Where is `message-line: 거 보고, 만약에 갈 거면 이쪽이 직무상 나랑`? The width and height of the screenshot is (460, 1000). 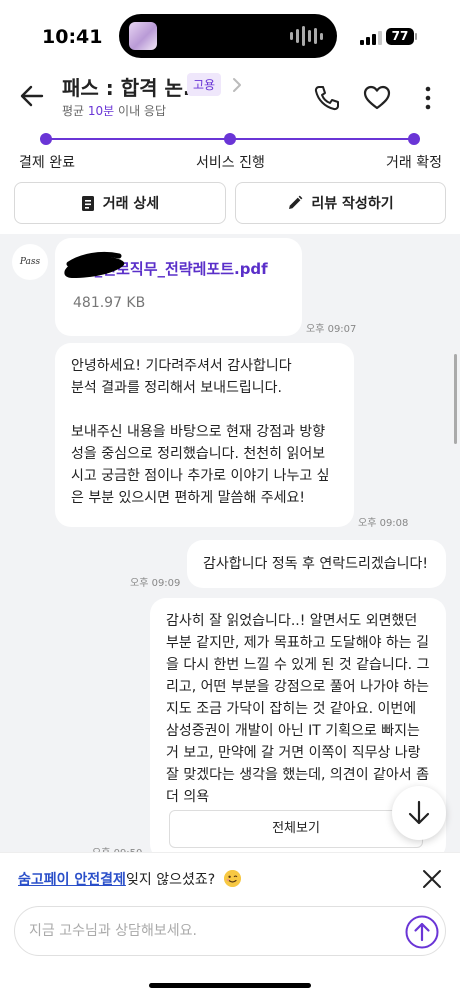
message-line: 거 보고, 만약에 갈 거면 이쪽이 직무상 나랑 is located at coordinates (293, 753).